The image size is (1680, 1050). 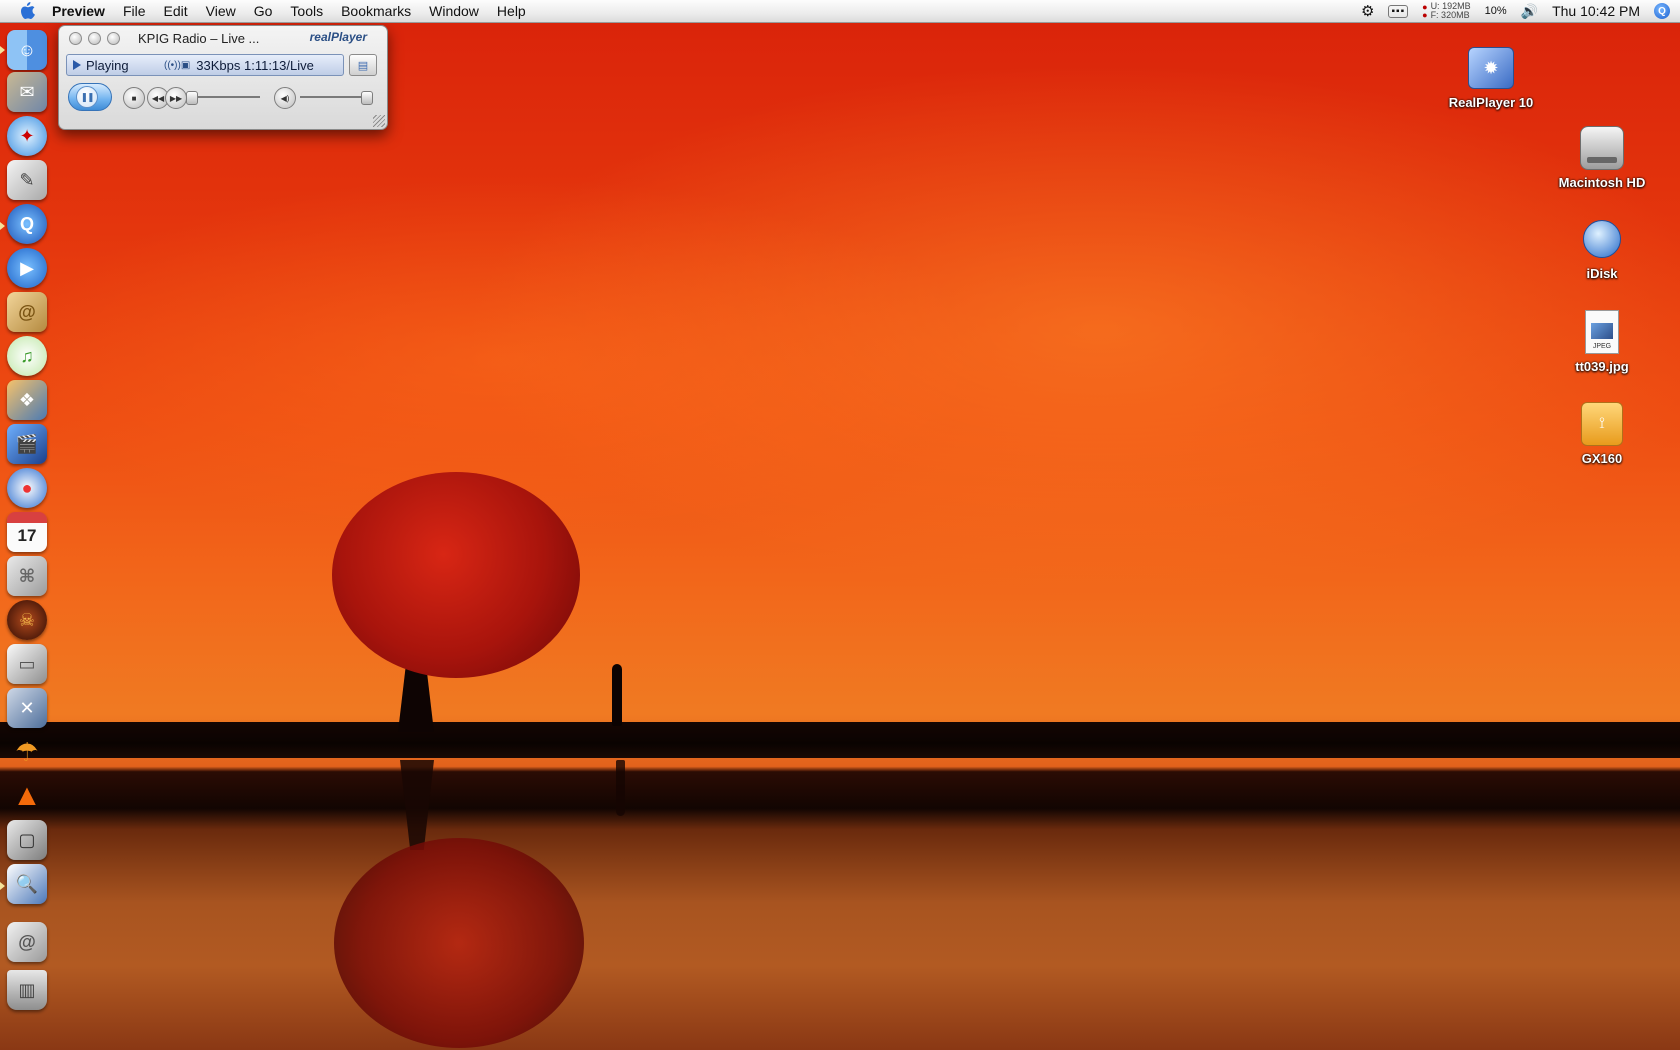 What do you see at coordinates (840, 740) in the screenshot?
I see `horizon-silhouette` at bounding box center [840, 740].